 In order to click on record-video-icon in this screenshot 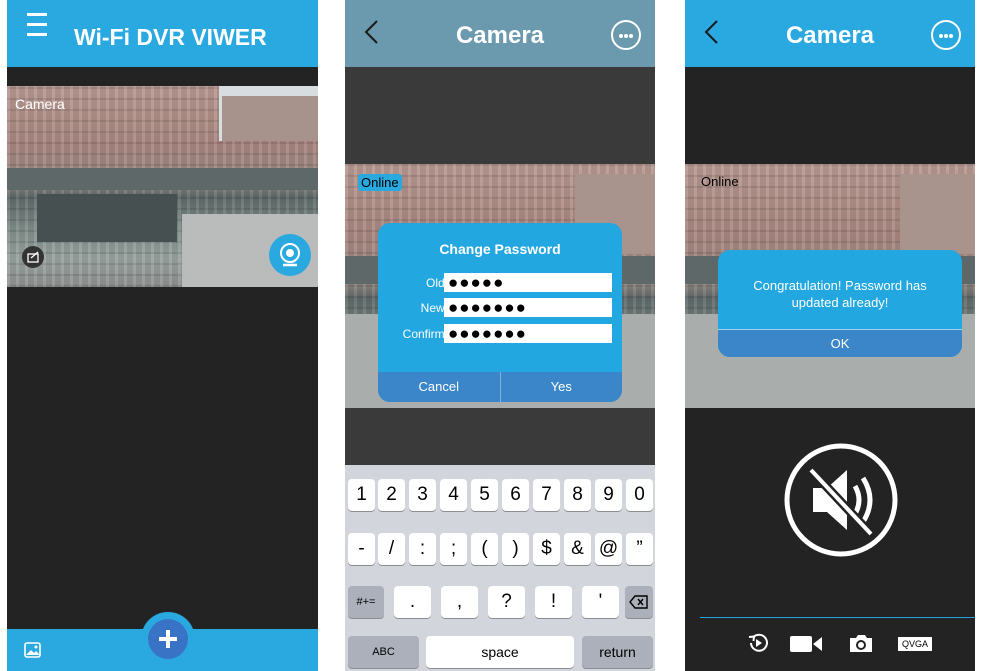, I will do `click(806, 644)`.